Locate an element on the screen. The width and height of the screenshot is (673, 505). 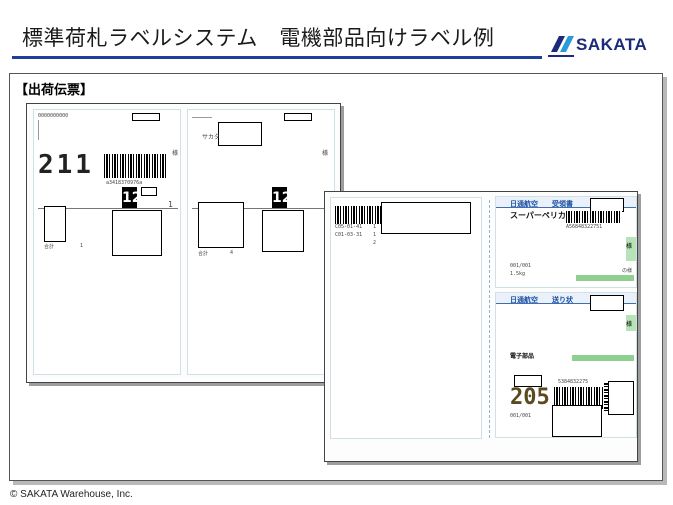
sheet2-left-panel: C05-01-41 1 C01-03-31 1 2 is located at coordinates (406, 318).